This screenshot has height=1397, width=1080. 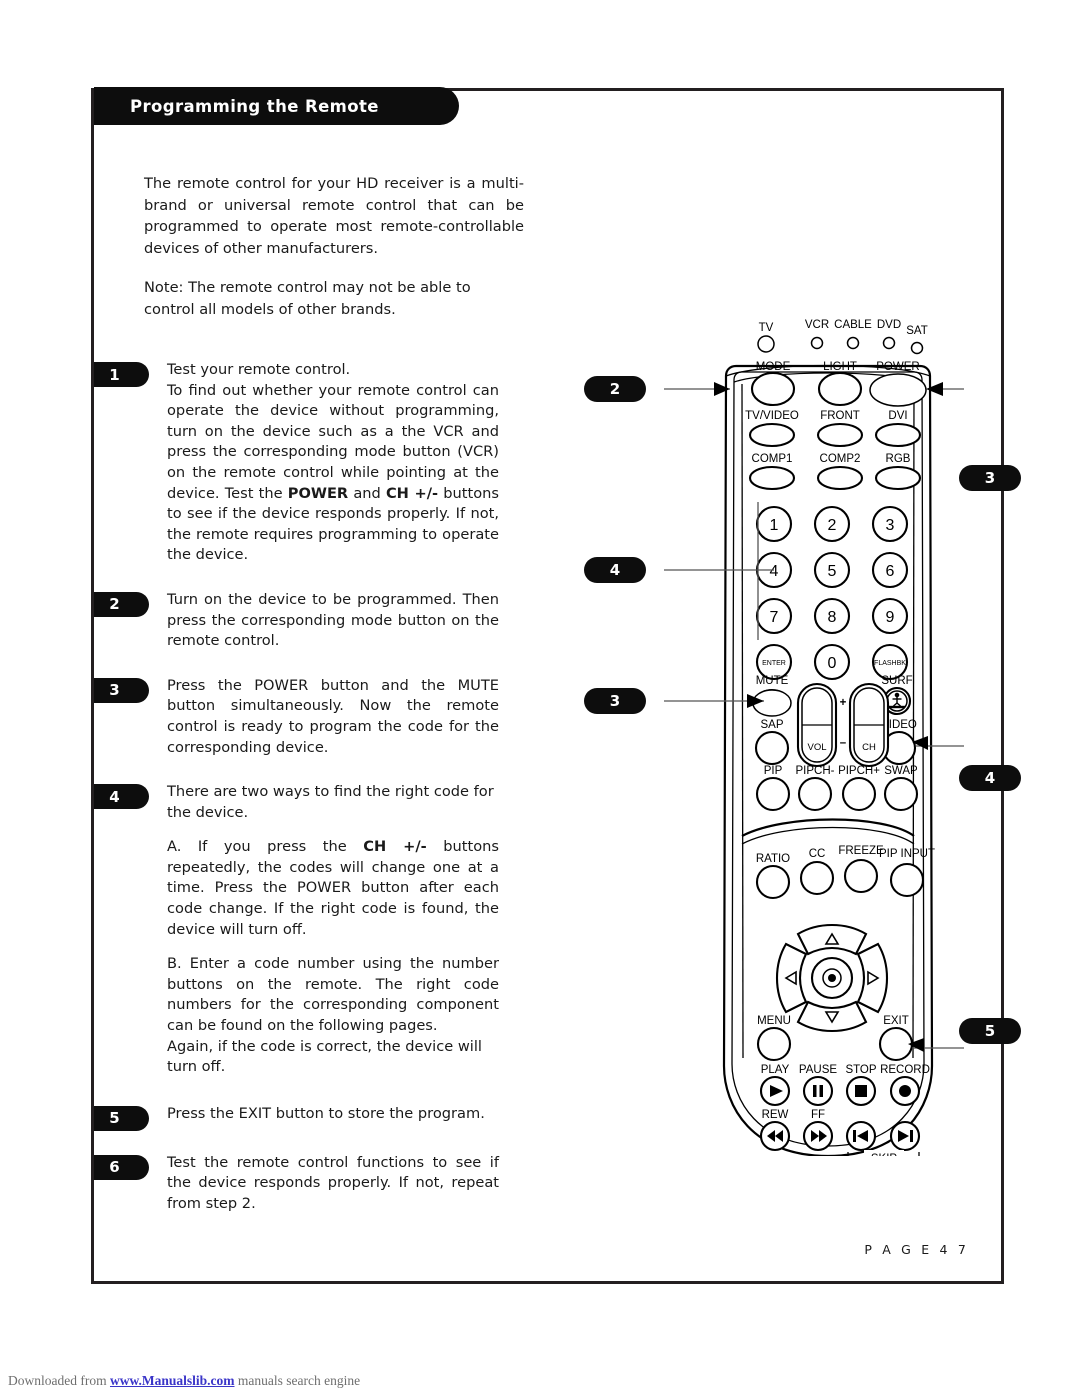 What do you see at coordinates (898, 435) in the screenshot?
I see `dvi-button` at bounding box center [898, 435].